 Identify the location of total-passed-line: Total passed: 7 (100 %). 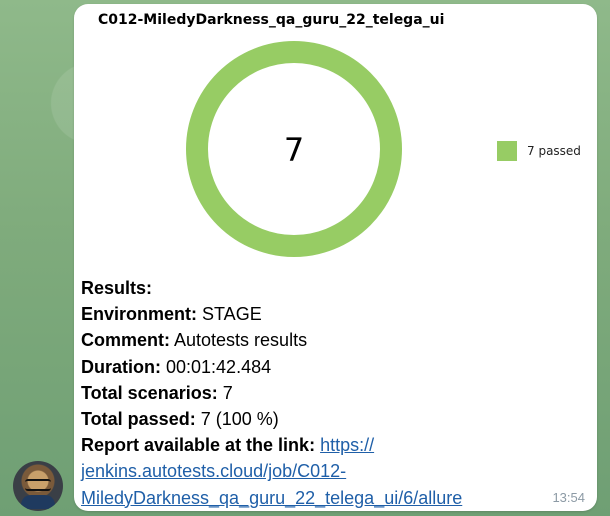
(301, 419).